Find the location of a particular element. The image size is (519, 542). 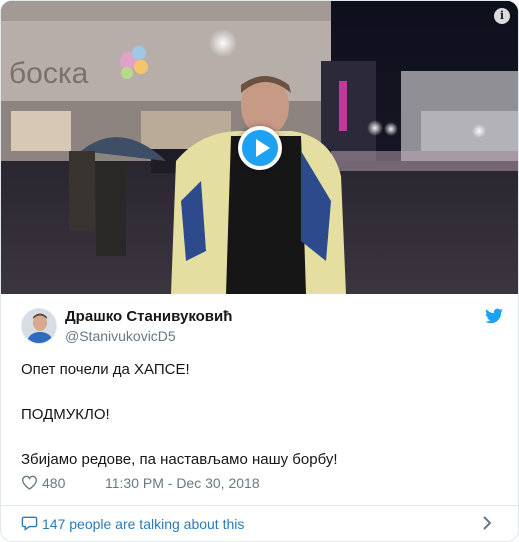

tweet-text-line: Опет почели да ХАПСЕ! is located at coordinates (105, 369).